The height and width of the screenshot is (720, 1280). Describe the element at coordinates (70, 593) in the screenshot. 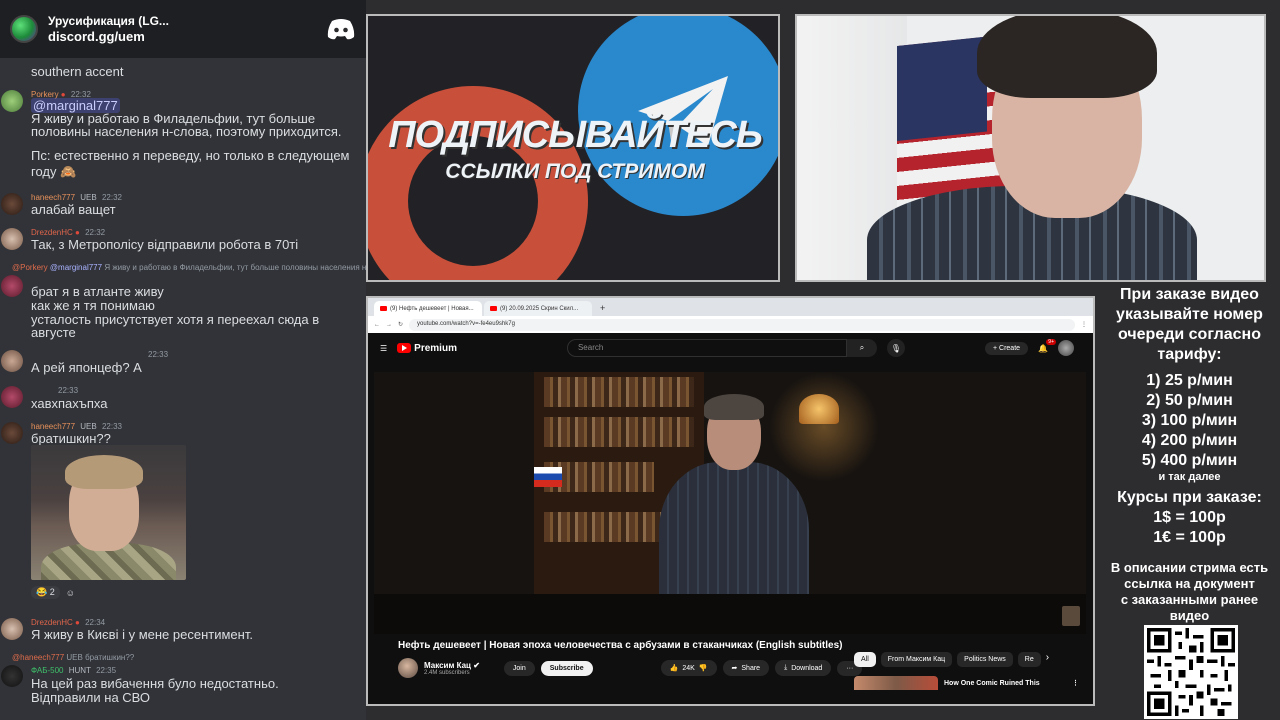

I see `add-reaction-icon: ☺` at that location.